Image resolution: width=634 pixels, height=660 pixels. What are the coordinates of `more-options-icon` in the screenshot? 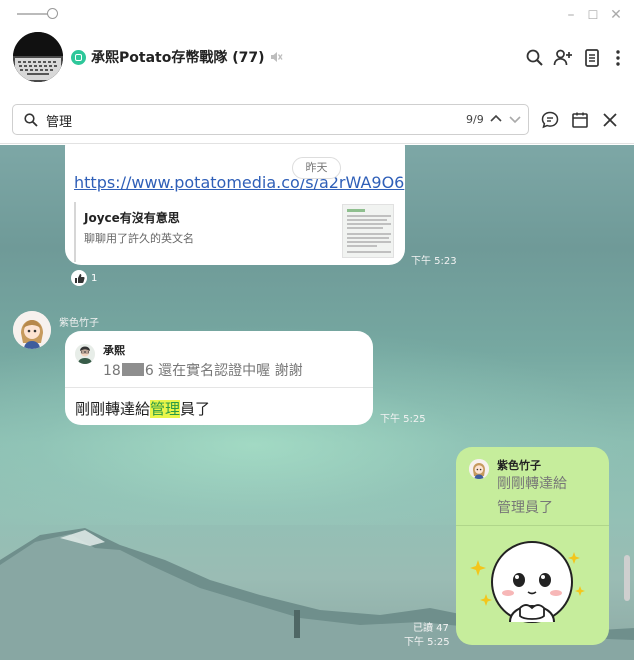 It's located at (618, 58).